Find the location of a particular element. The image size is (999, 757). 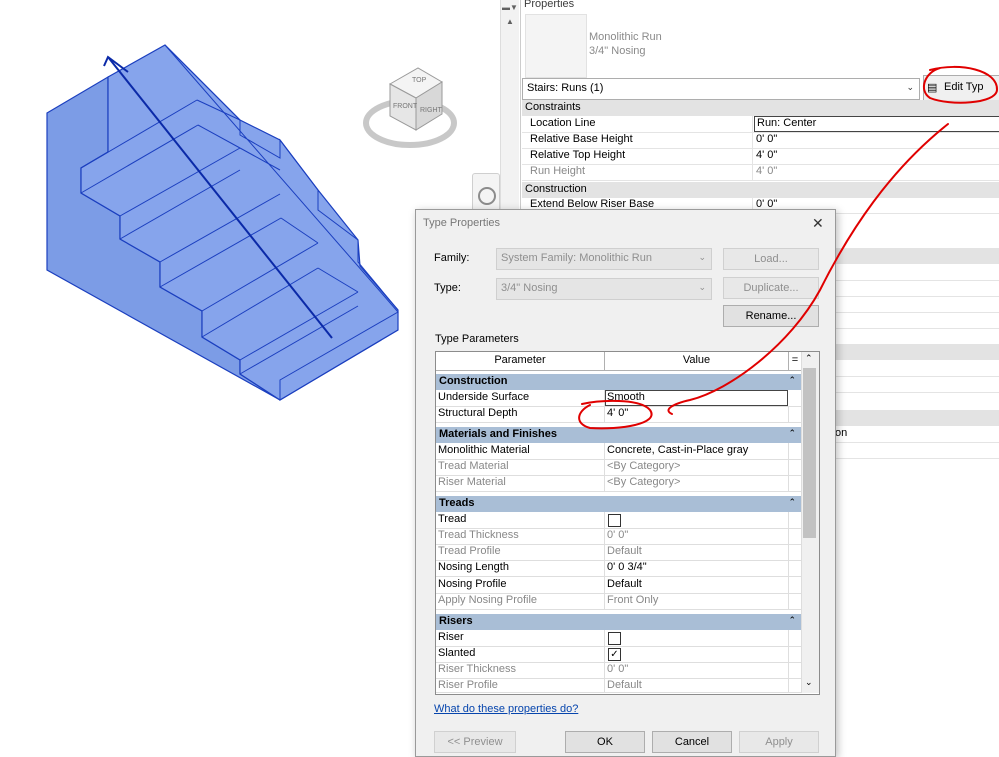

type-dropdown: 3/4" Nosing ⌄ is located at coordinates (604, 289).